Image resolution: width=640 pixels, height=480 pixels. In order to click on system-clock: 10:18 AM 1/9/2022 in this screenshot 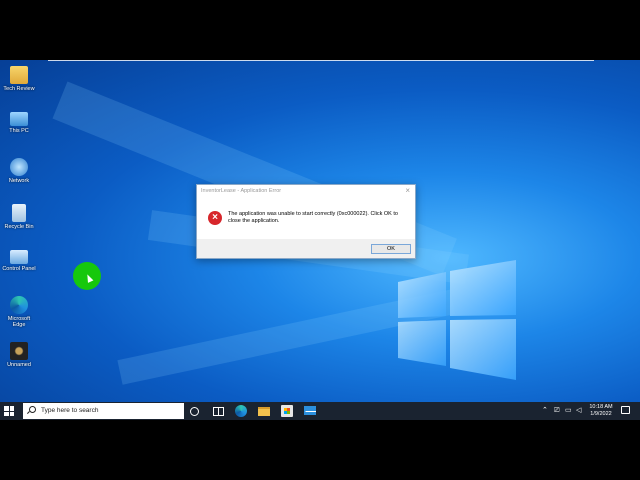, I will do `click(601, 411)`.